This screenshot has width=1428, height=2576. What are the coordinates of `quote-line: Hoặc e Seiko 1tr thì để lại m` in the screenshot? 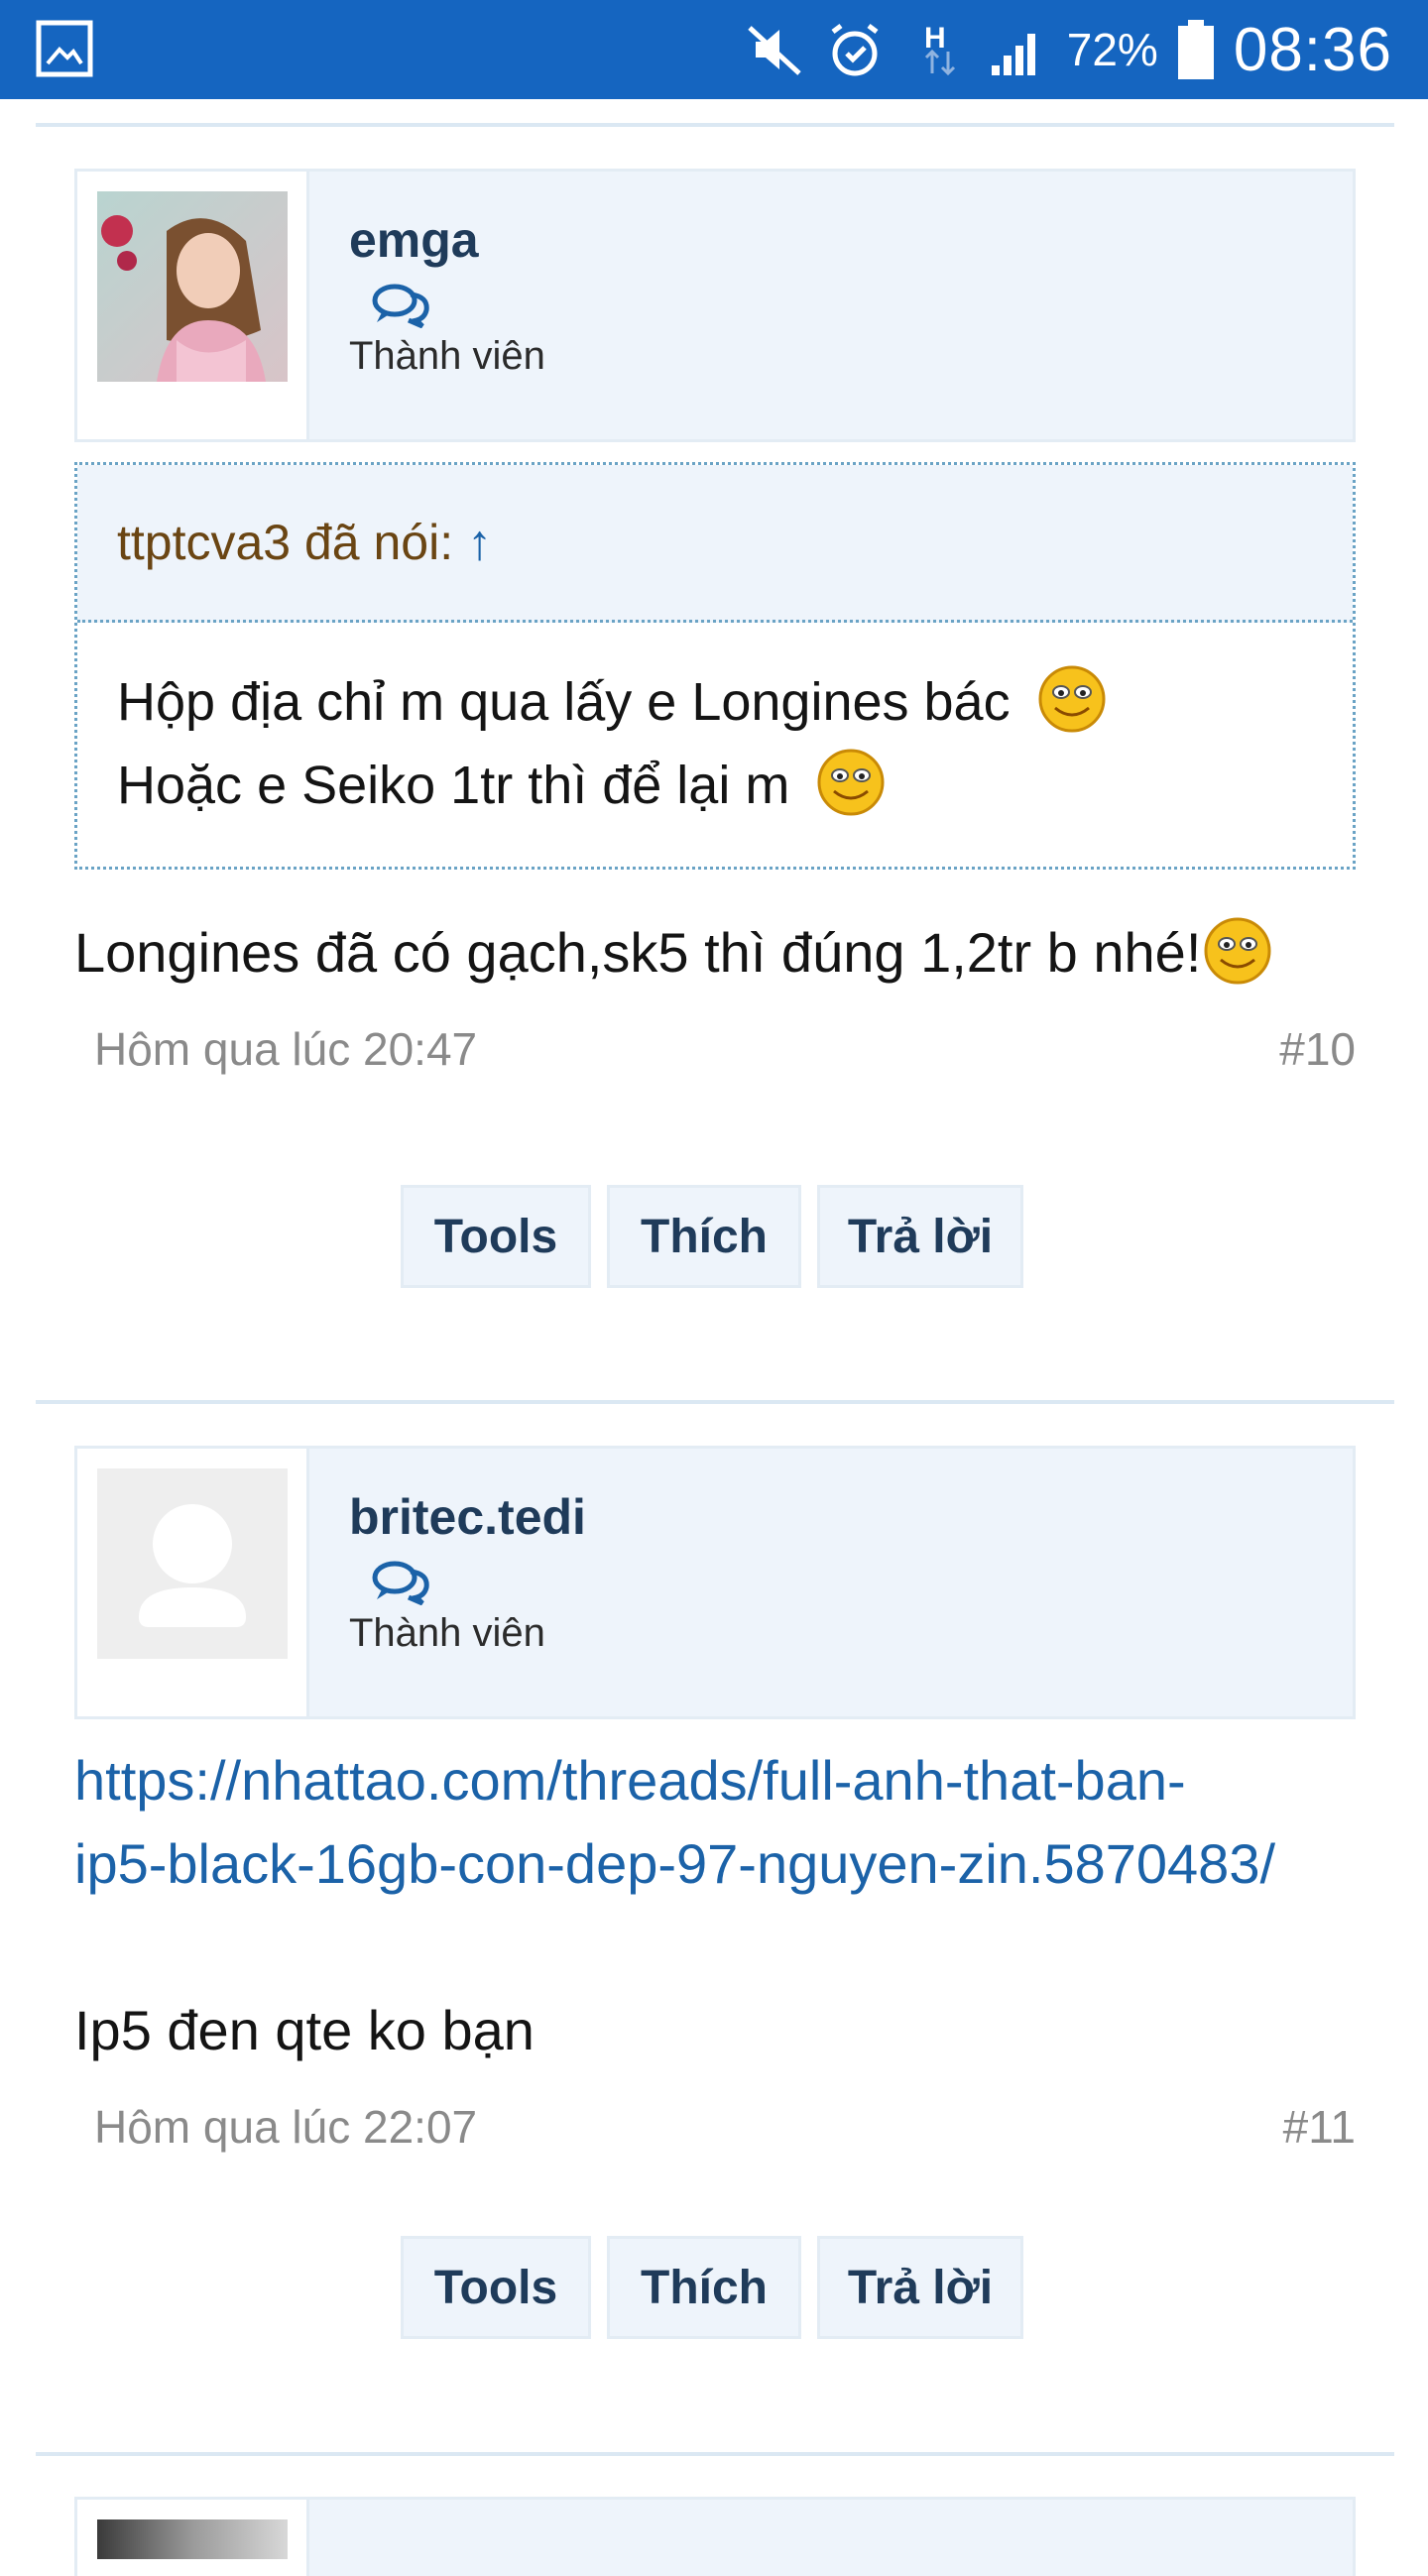 It's located at (453, 785).